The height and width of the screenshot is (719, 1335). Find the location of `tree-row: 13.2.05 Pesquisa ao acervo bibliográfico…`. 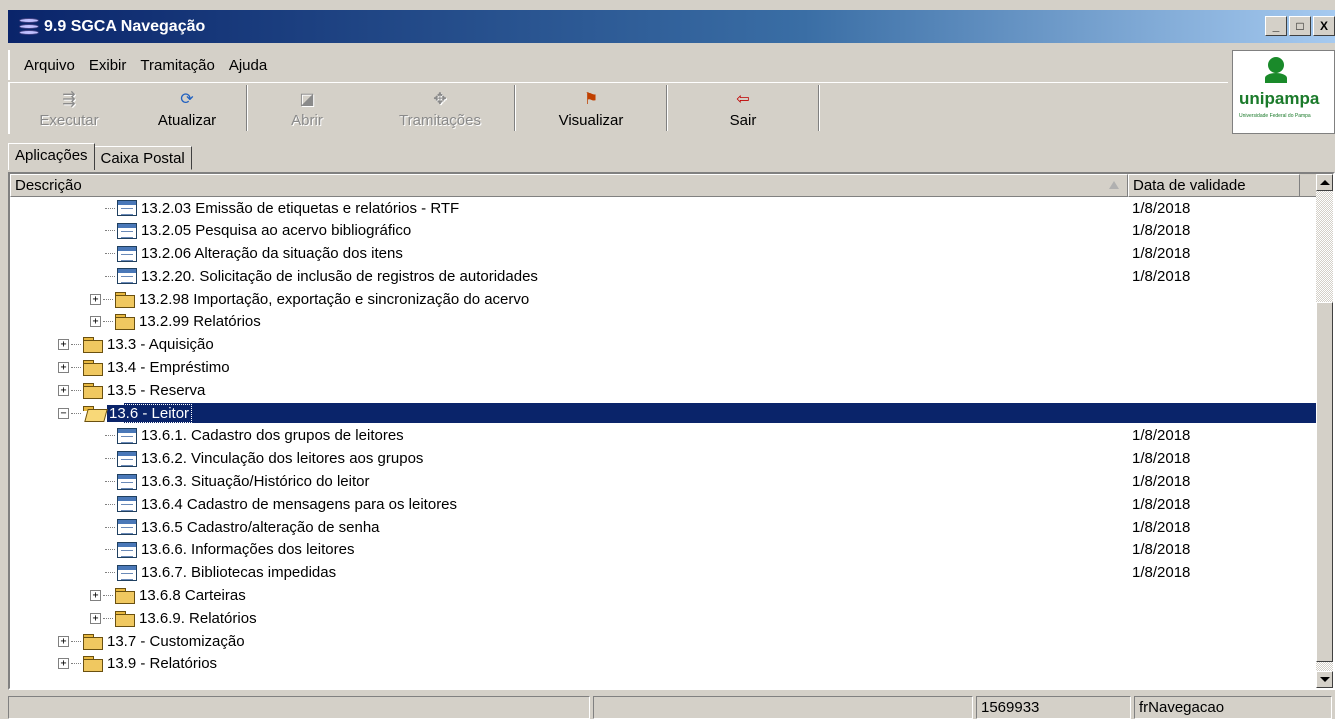

tree-row: 13.2.05 Pesquisa ao acervo bibliográfico… is located at coordinates (665, 231).